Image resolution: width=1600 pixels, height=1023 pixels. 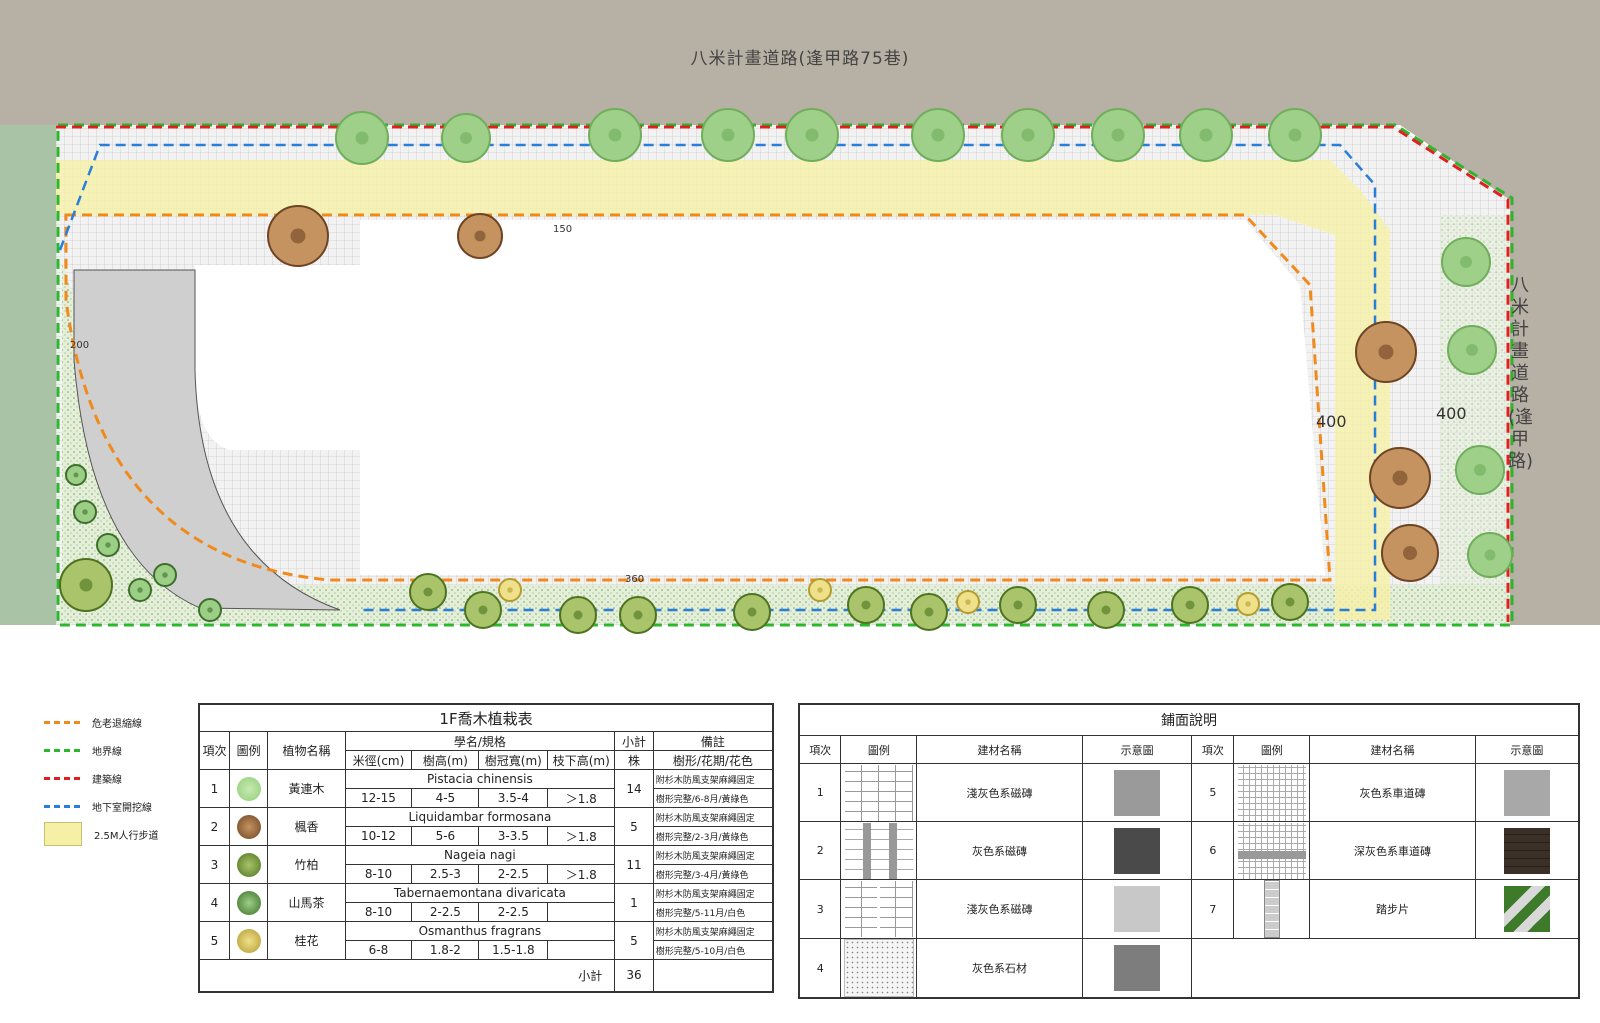 I want to click on dimension-label: 400, so click(x=1451, y=413).